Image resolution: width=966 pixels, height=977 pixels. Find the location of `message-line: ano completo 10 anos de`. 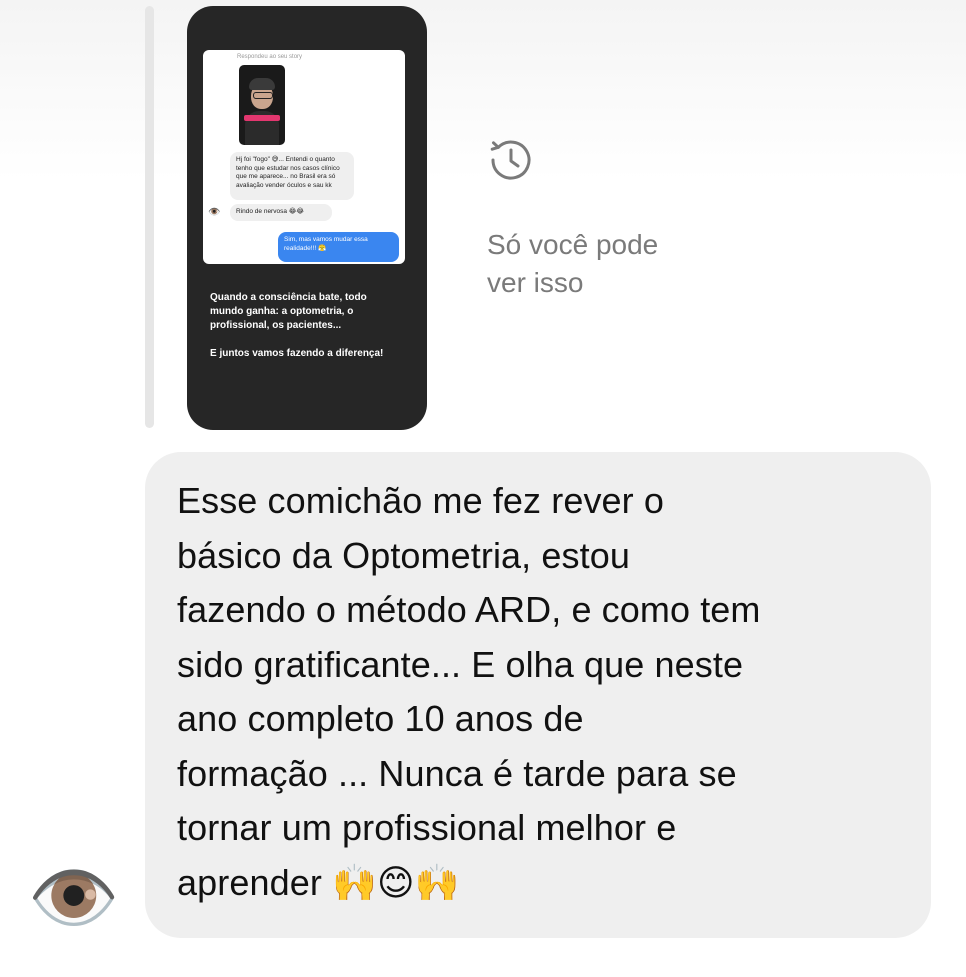

message-line: ano completo 10 anos de is located at coordinates (380, 718).